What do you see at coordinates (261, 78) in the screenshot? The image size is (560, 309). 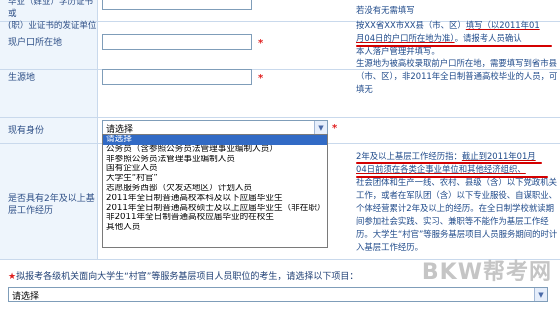 I see `origin-required-mark: *` at bounding box center [261, 78].